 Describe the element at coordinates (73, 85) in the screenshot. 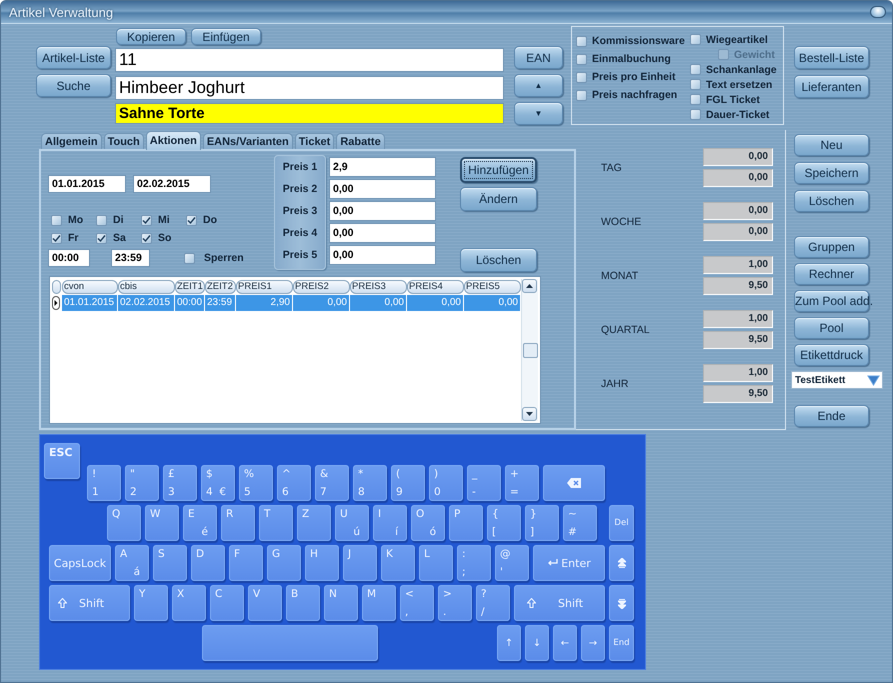

I see `search-button: Suche` at that location.